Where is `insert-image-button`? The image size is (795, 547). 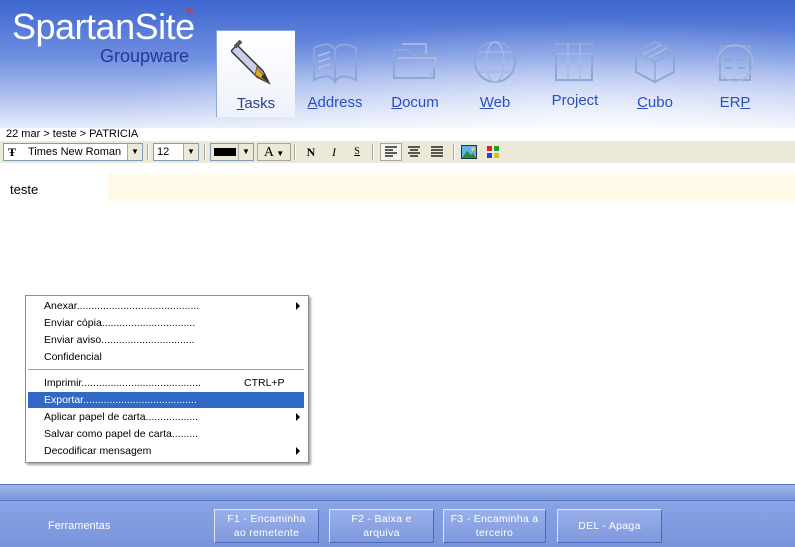
insert-image-button is located at coordinates (469, 152).